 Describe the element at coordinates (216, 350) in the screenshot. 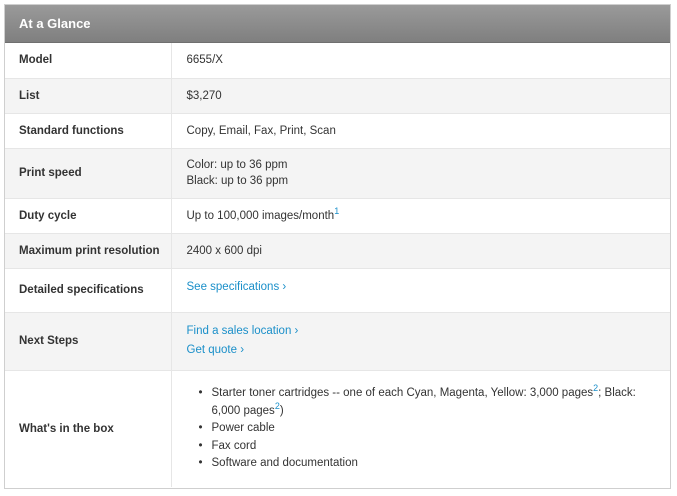

I see `get-quote-link: Get quote ›` at that location.